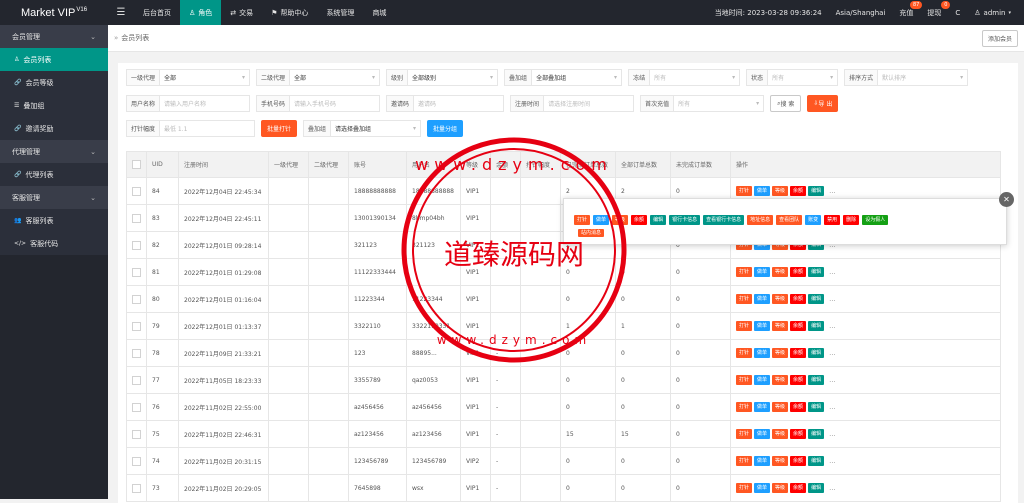 This screenshot has width=1024, height=503. What do you see at coordinates (851, 220) in the screenshot?
I see `popup-op-11: 删除` at bounding box center [851, 220].